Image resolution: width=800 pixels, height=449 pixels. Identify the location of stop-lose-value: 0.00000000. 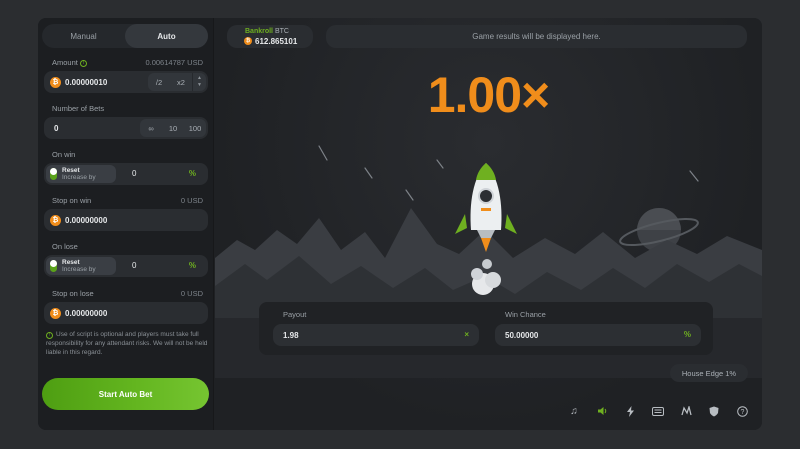
(86, 313).